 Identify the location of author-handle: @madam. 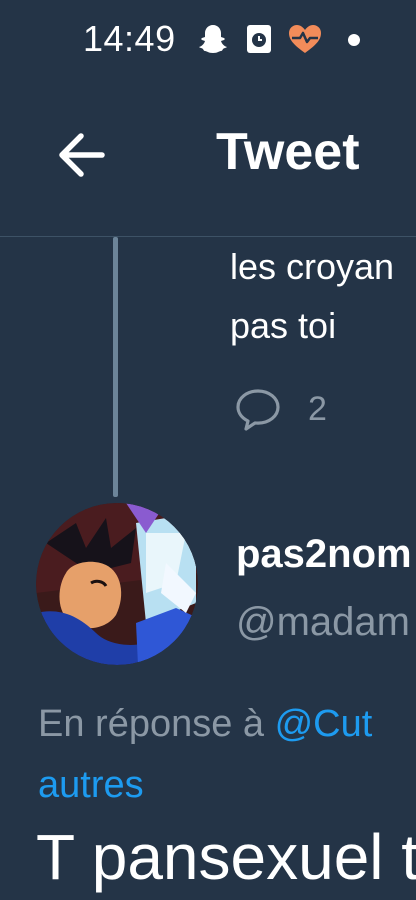
(323, 622).